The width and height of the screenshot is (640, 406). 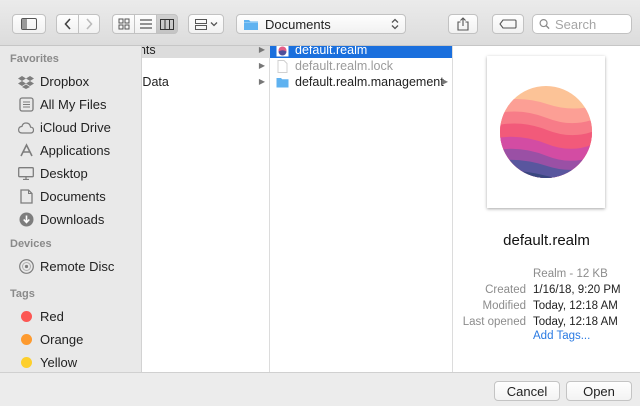 I want to click on share-icon, so click(x=463, y=24).